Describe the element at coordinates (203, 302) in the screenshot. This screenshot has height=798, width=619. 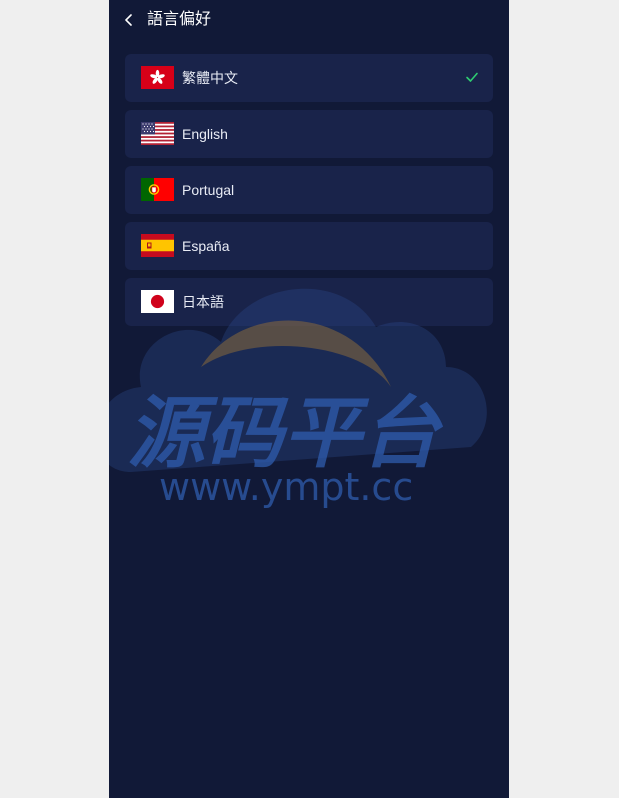
I see `language-label: 日本語` at that location.